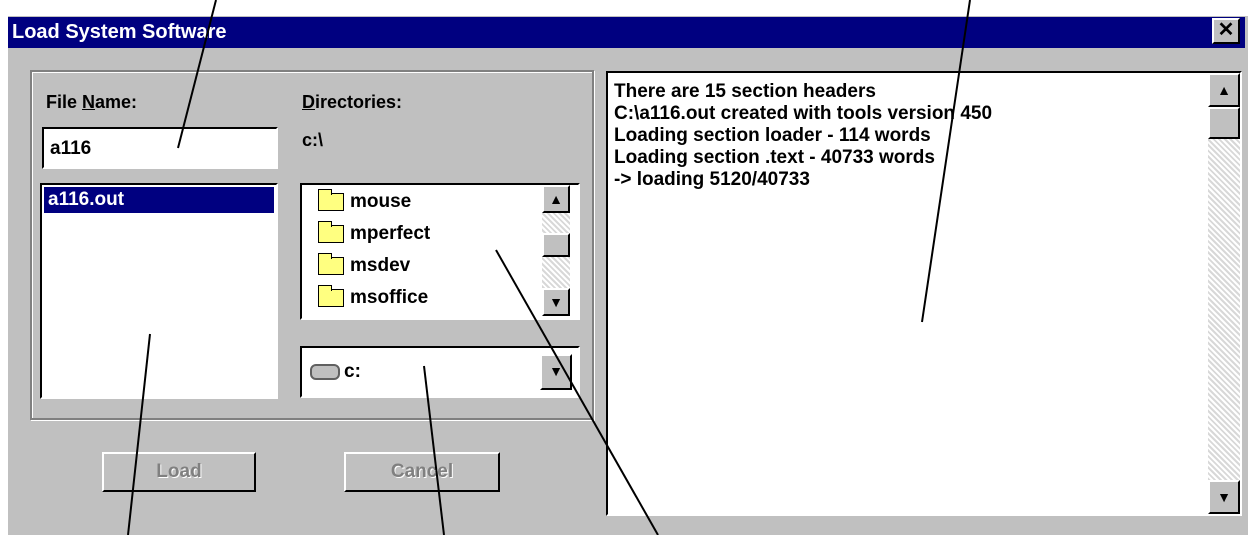 The image size is (1253, 535). What do you see at coordinates (71, 148) in the screenshot?
I see `file-name-value: a116` at bounding box center [71, 148].